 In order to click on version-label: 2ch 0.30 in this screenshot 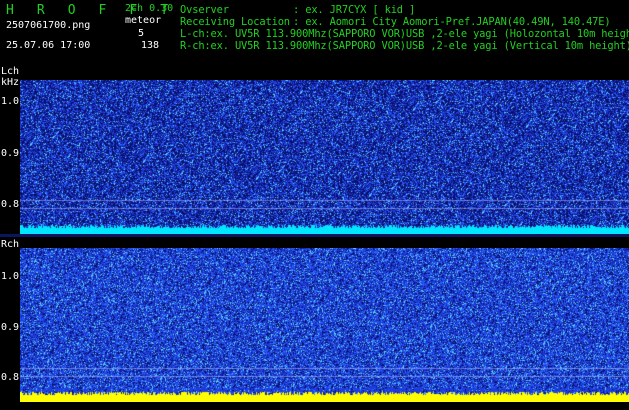, I will do `click(149, 8)`.